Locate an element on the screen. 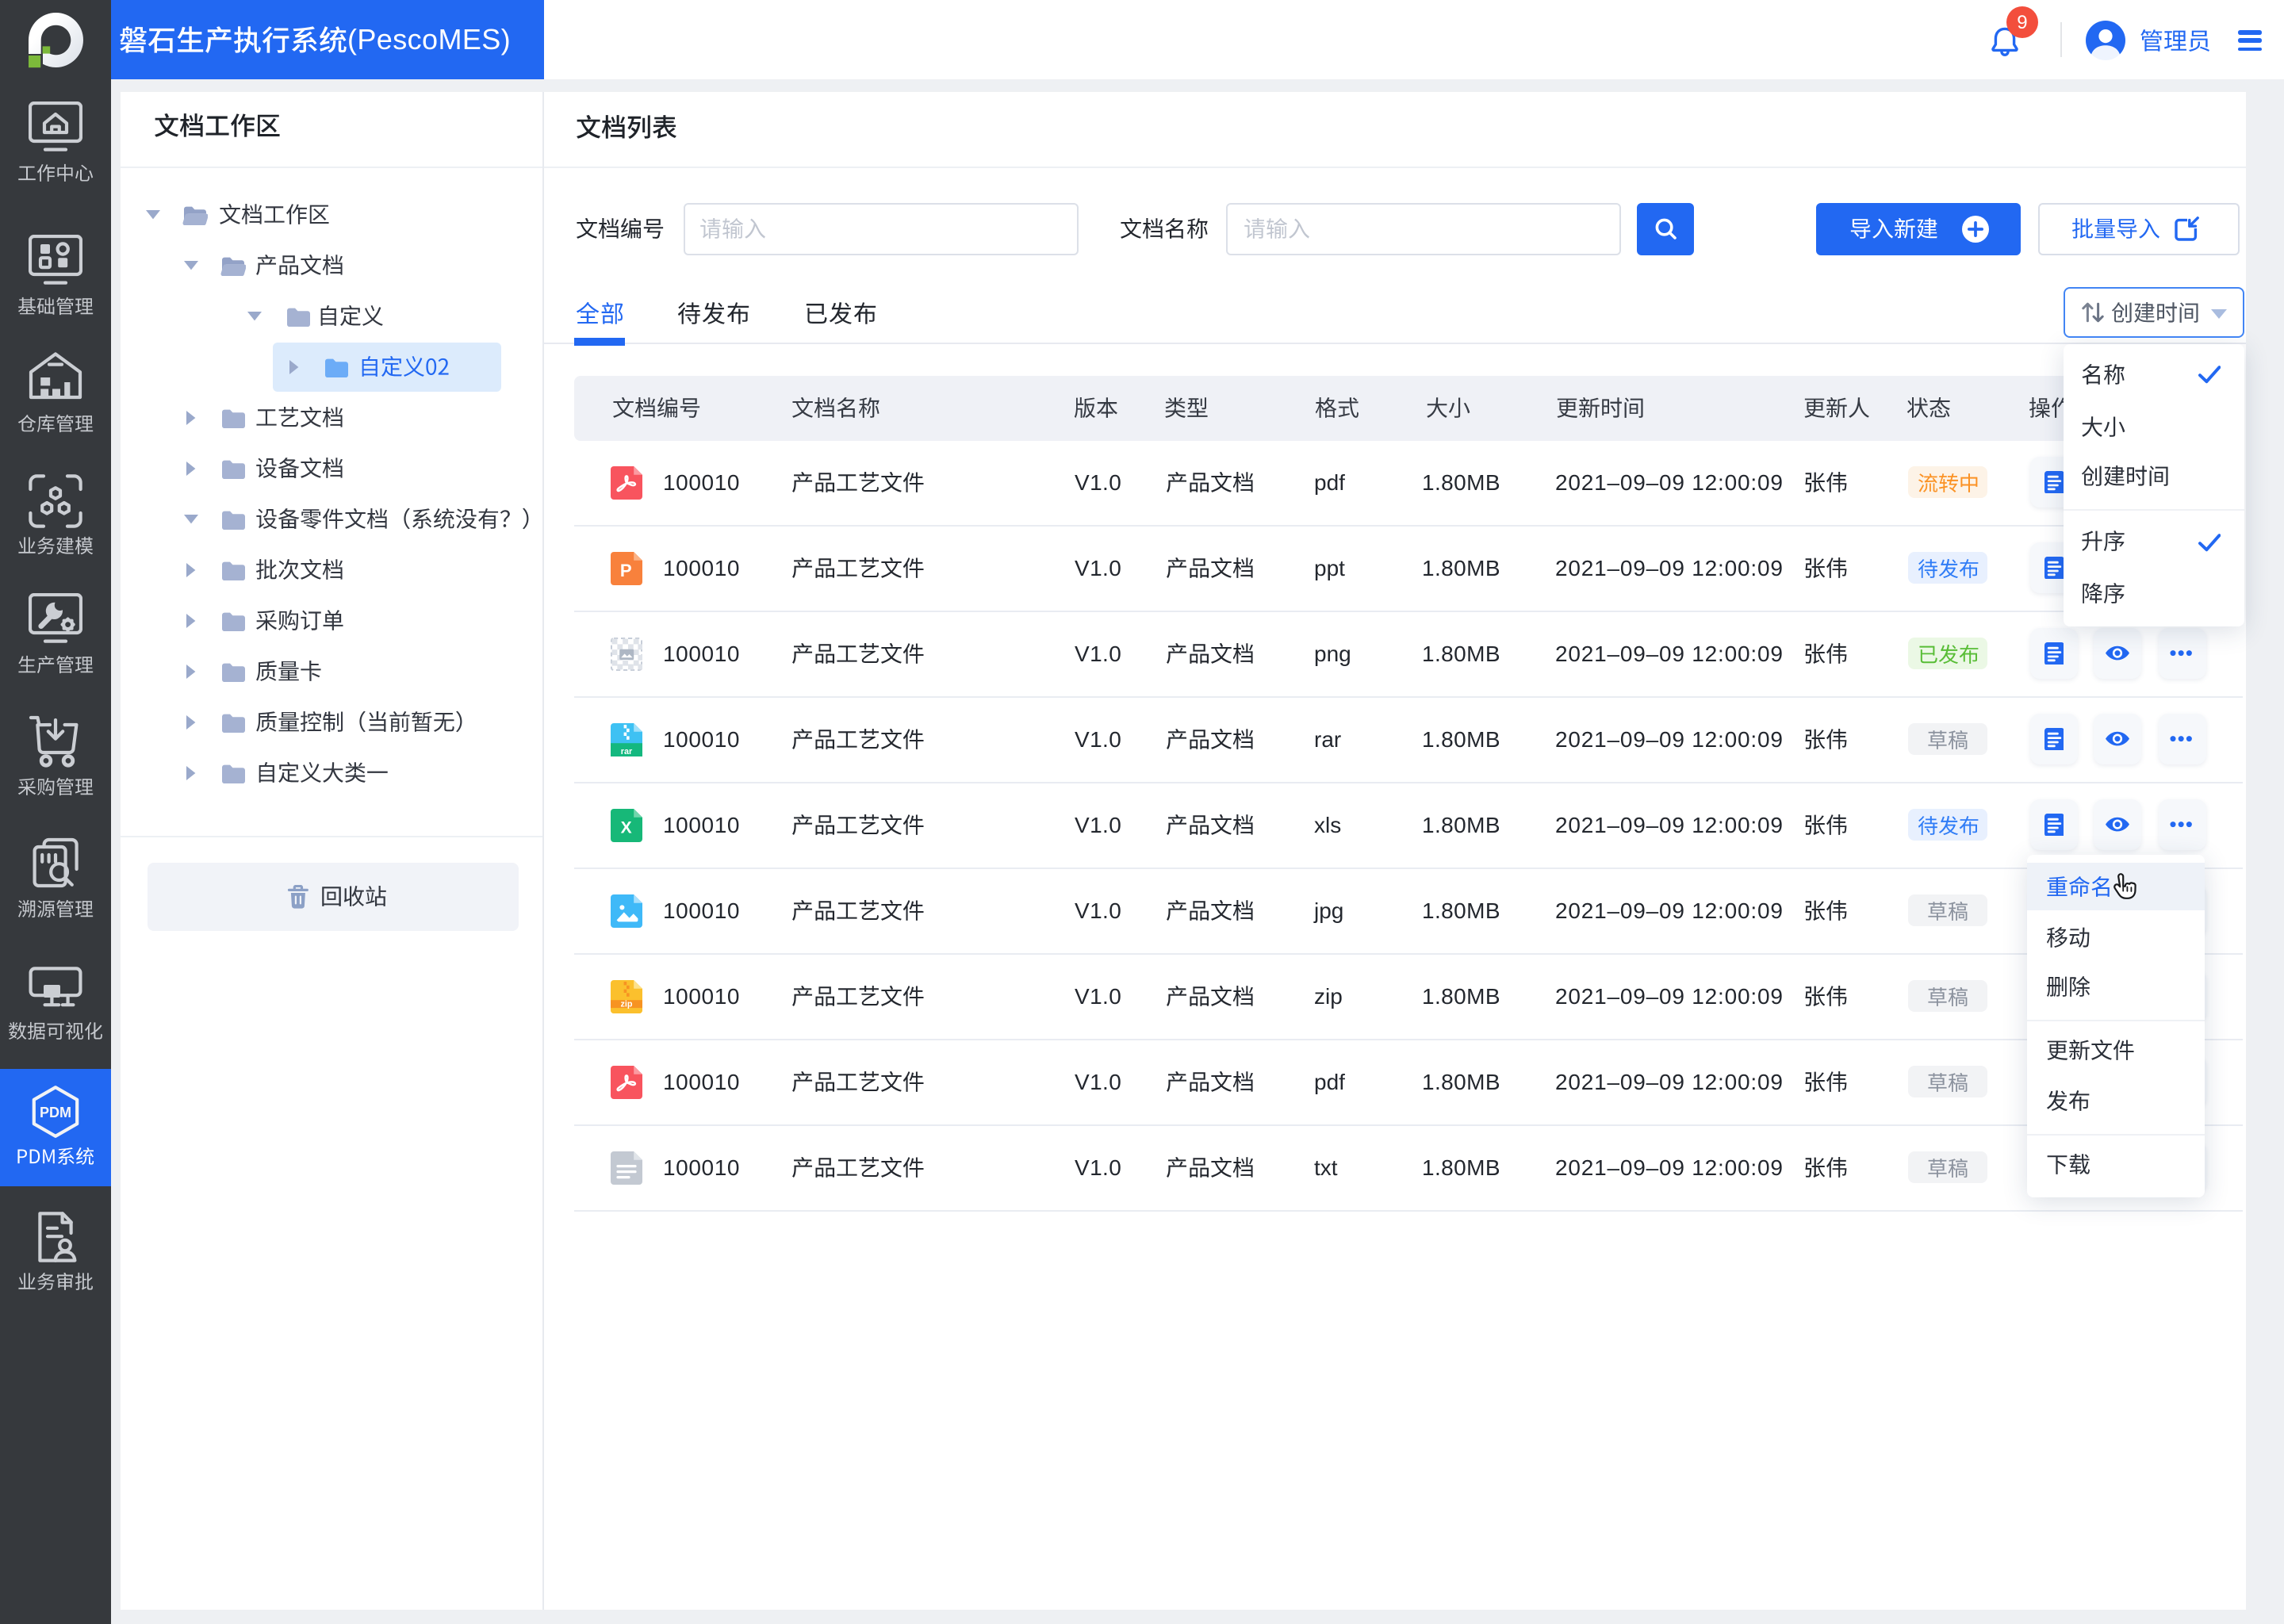  svg-text: PDM is located at coordinates (55, 1112).